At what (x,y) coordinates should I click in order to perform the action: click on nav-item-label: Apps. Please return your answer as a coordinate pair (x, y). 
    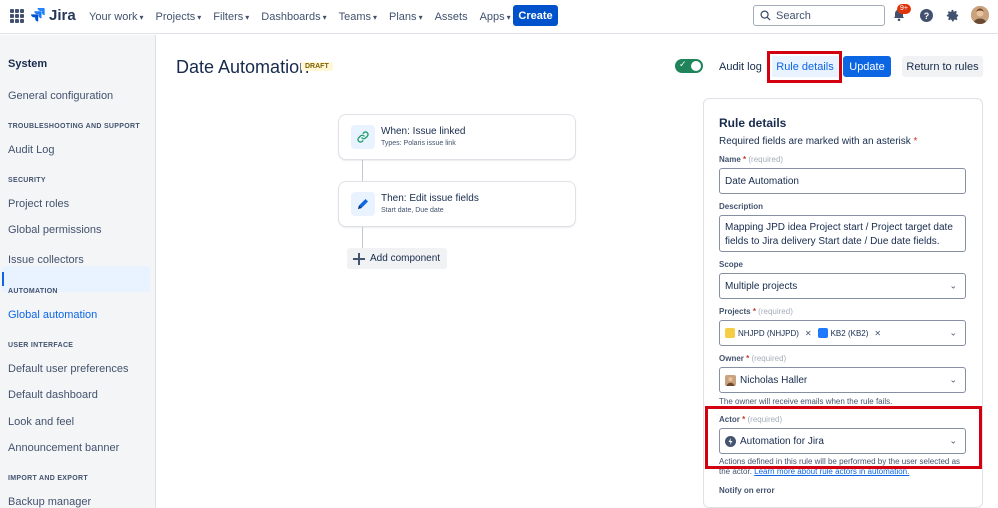
    Looking at the image, I should click on (492, 17).